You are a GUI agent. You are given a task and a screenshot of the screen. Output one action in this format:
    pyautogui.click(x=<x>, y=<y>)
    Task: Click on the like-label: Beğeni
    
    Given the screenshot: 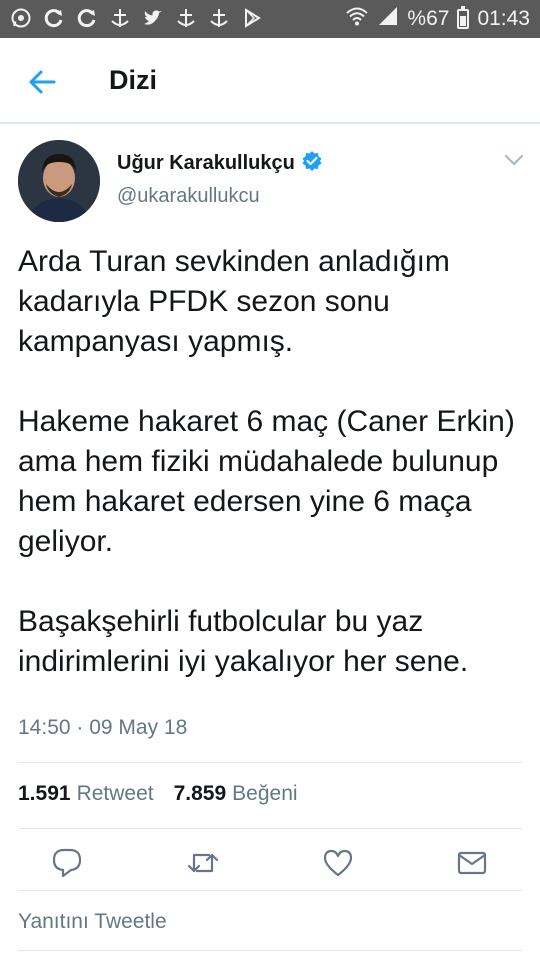 What is the action you would take?
    pyautogui.click(x=264, y=794)
    